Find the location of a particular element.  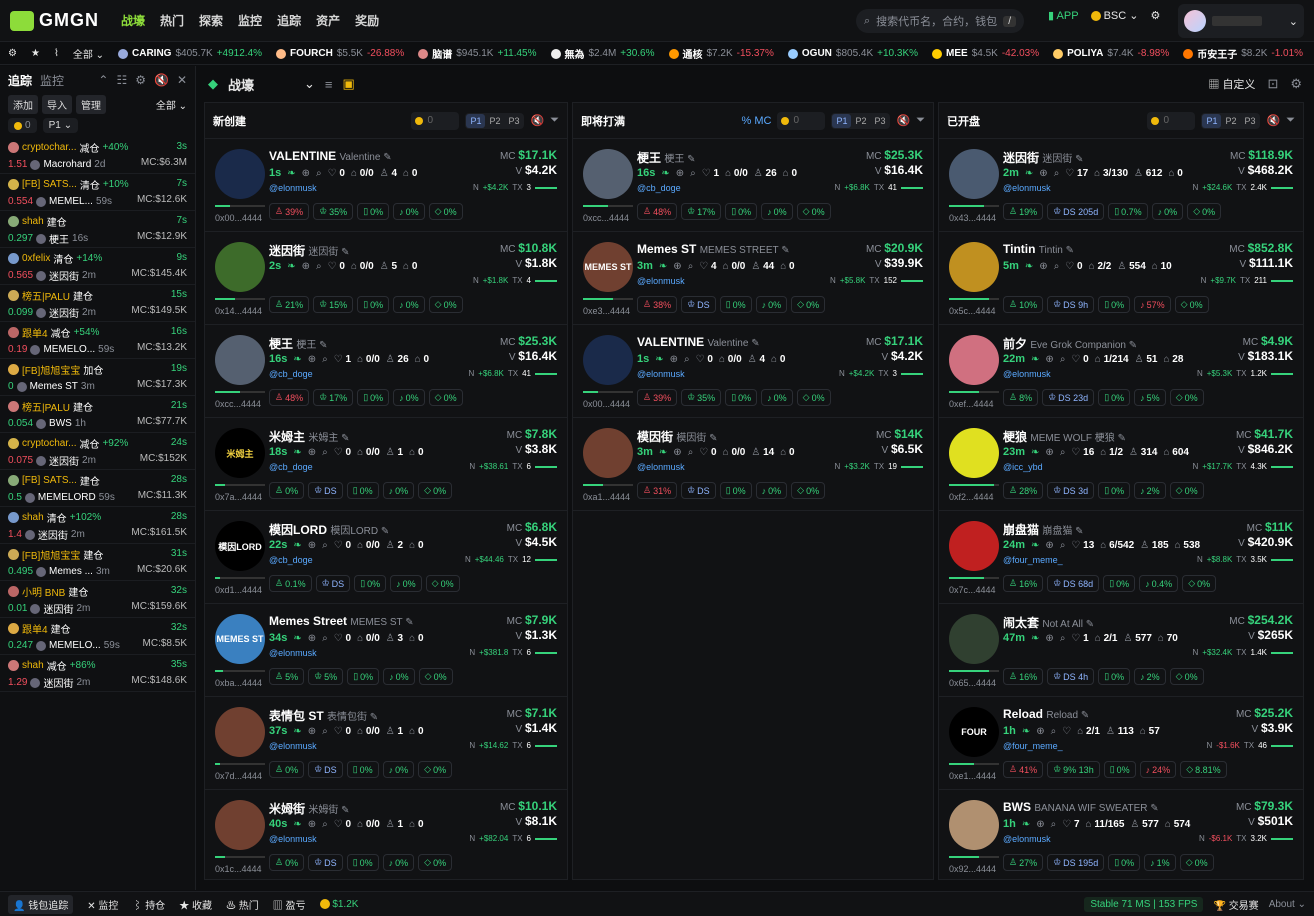

token-address: 0x43...4444 is located at coordinates (972, 218).